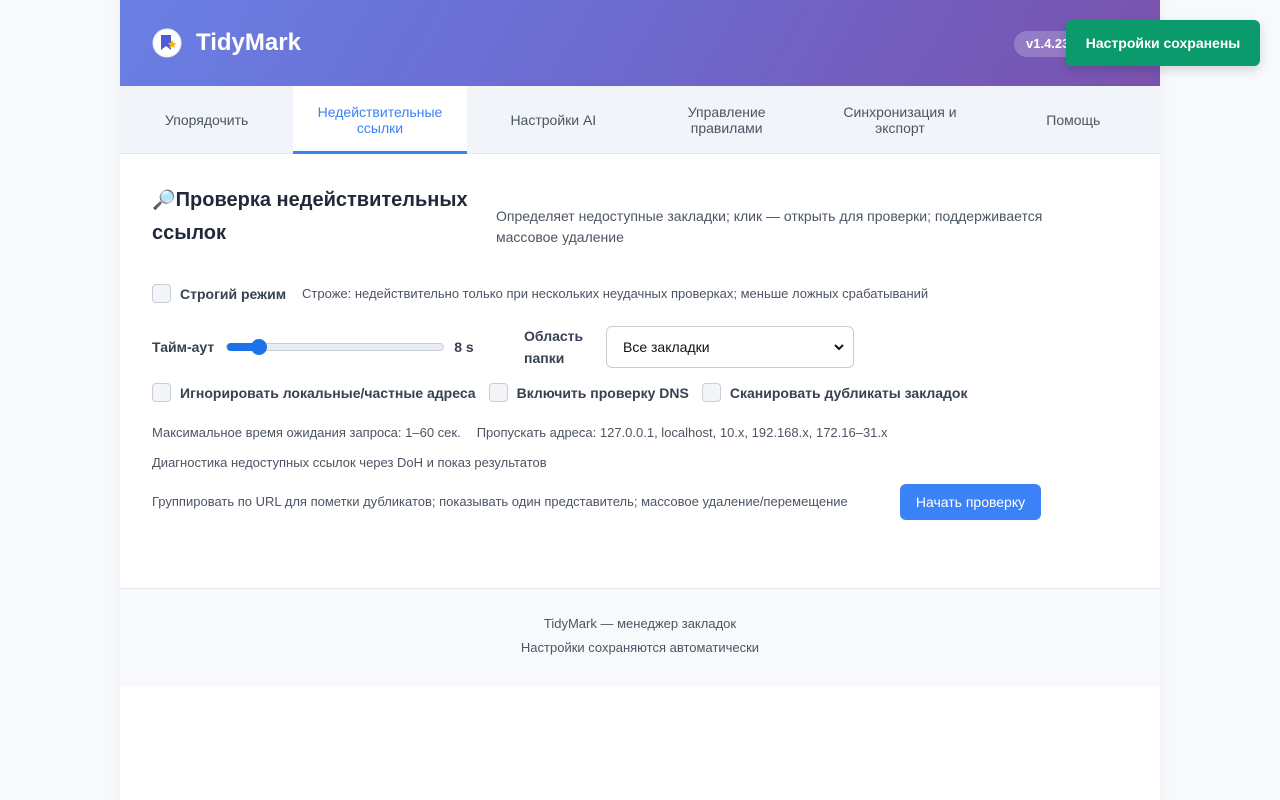 The width and height of the screenshot is (1280, 800). Describe the element at coordinates (248, 42) in the screenshot. I see `app-title: TidyMark` at that location.